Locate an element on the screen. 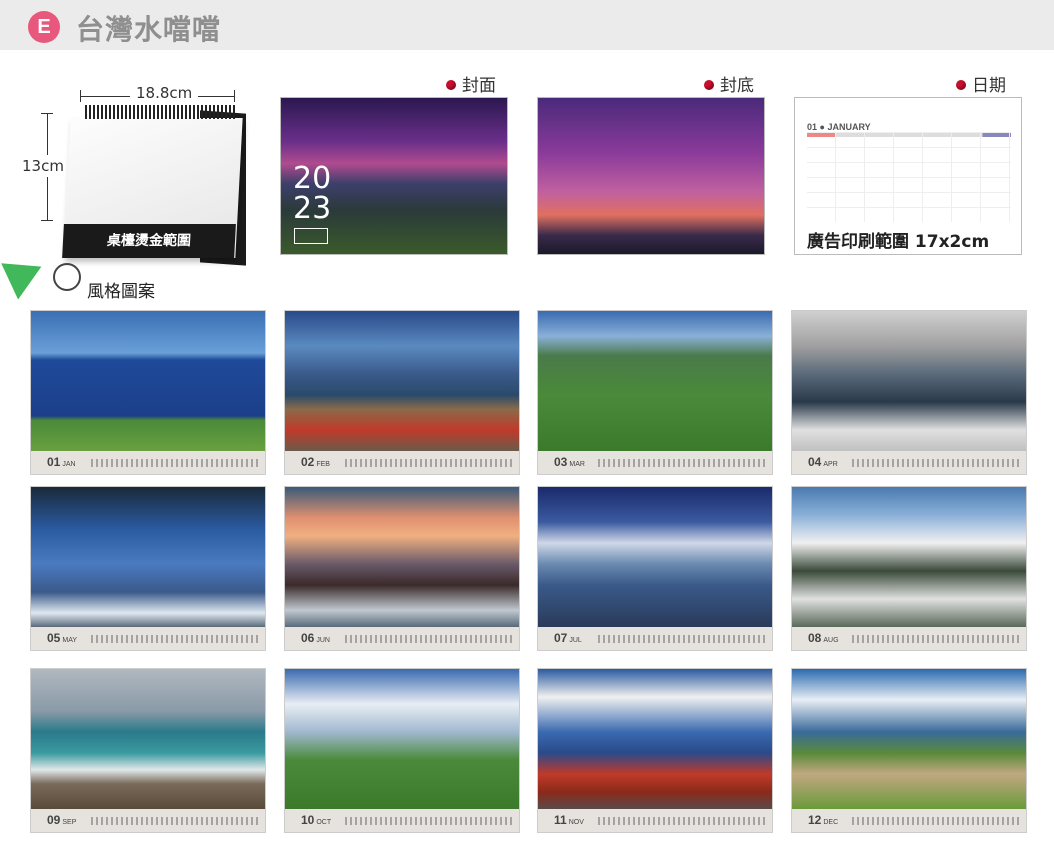 The height and width of the screenshot is (855, 1054). month-number: 02 FEB is located at coordinates (315, 462).